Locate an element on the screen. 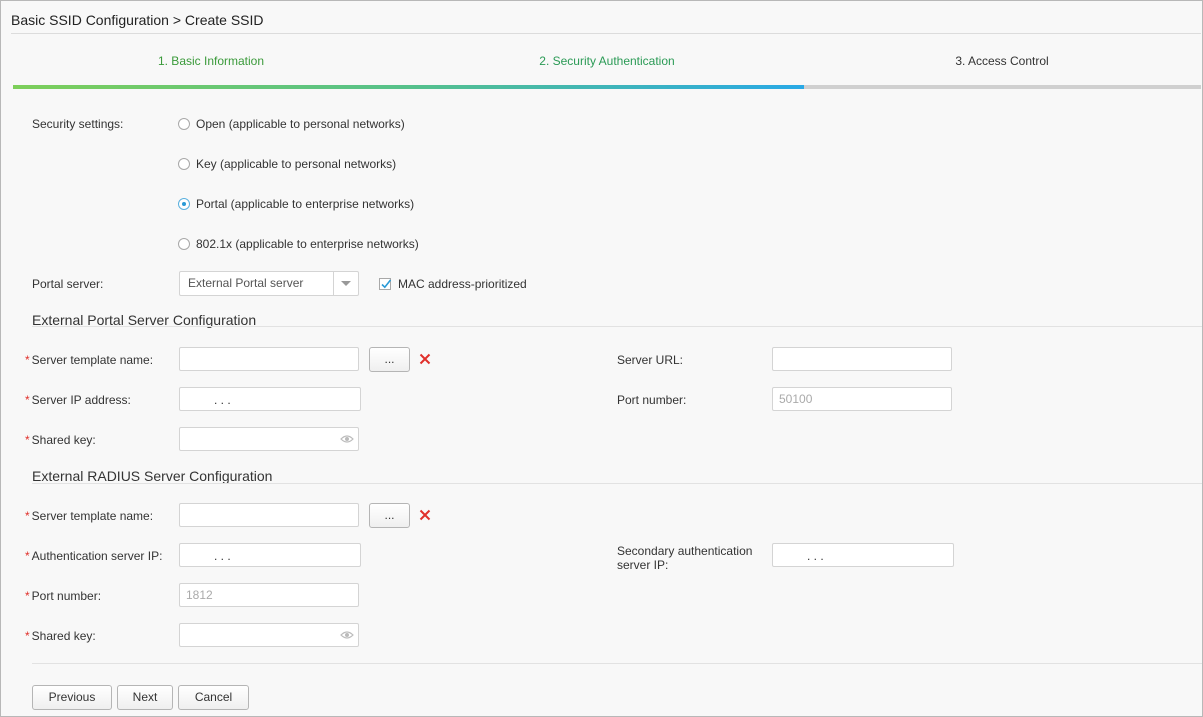  radius-key-label-text: Shared key: is located at coordinates (63, 636).